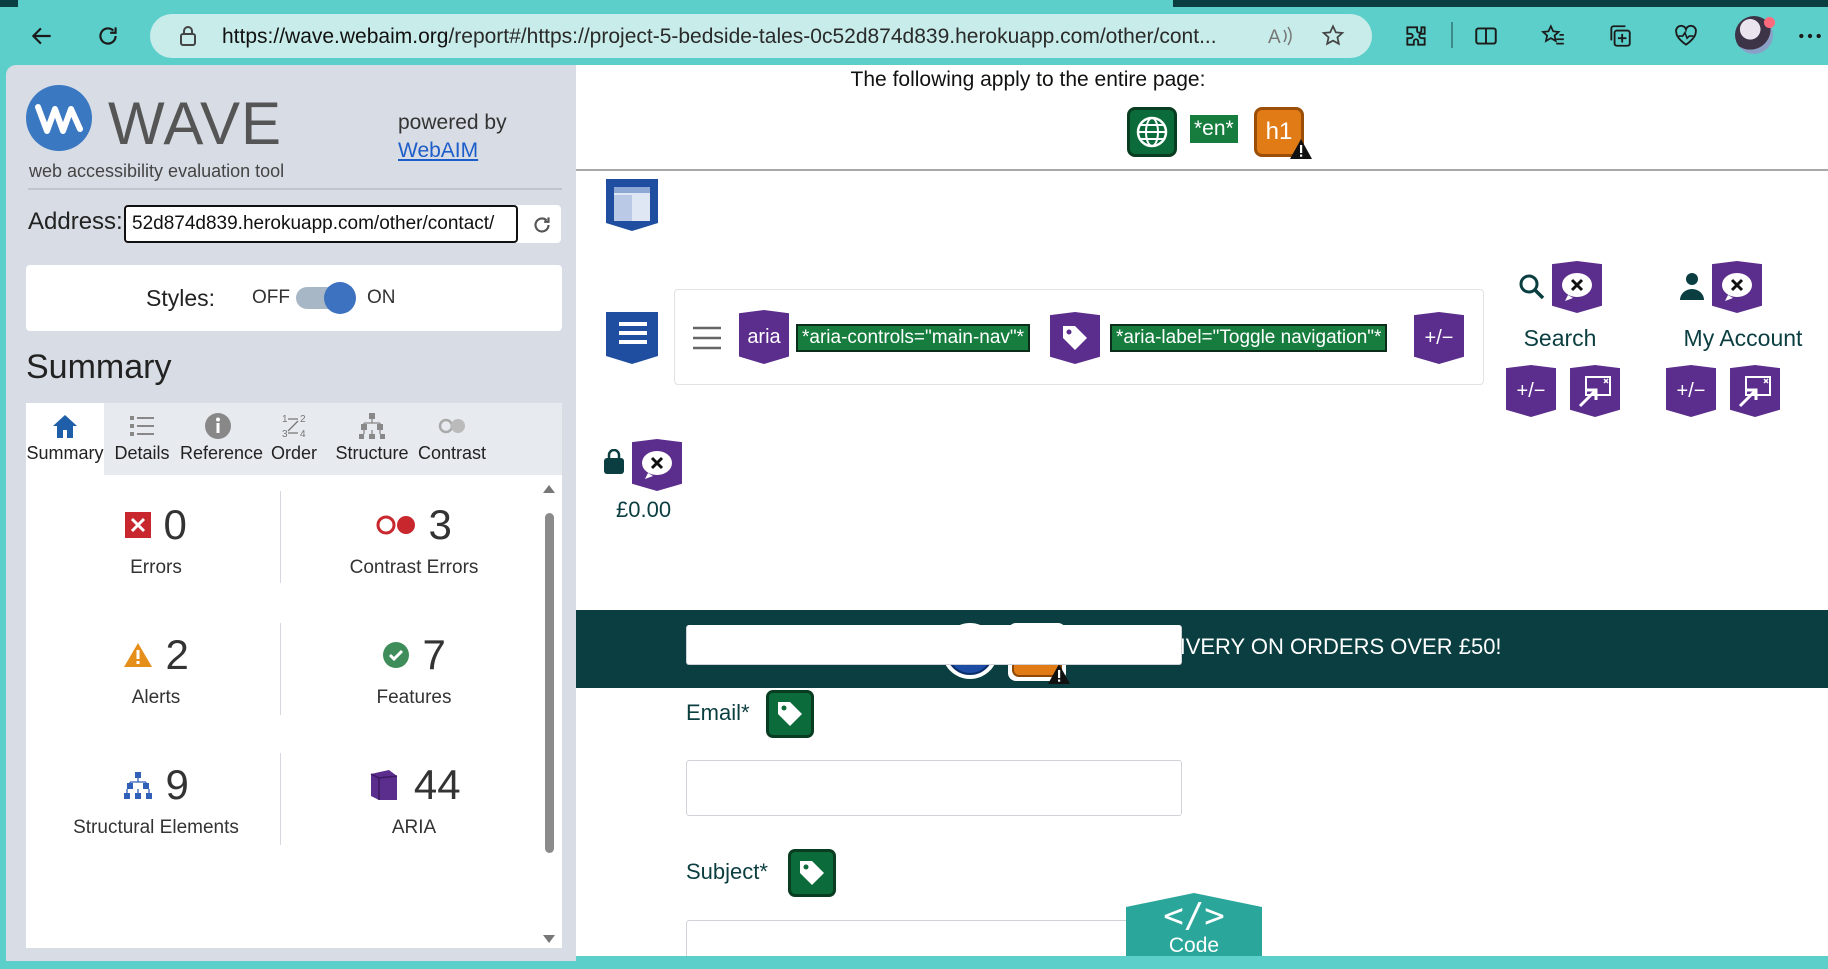 The image size is (1828, 969). Describe the element at coordinates (632, 338) in the screenshot. I see `navigation-region-icon` at that location.